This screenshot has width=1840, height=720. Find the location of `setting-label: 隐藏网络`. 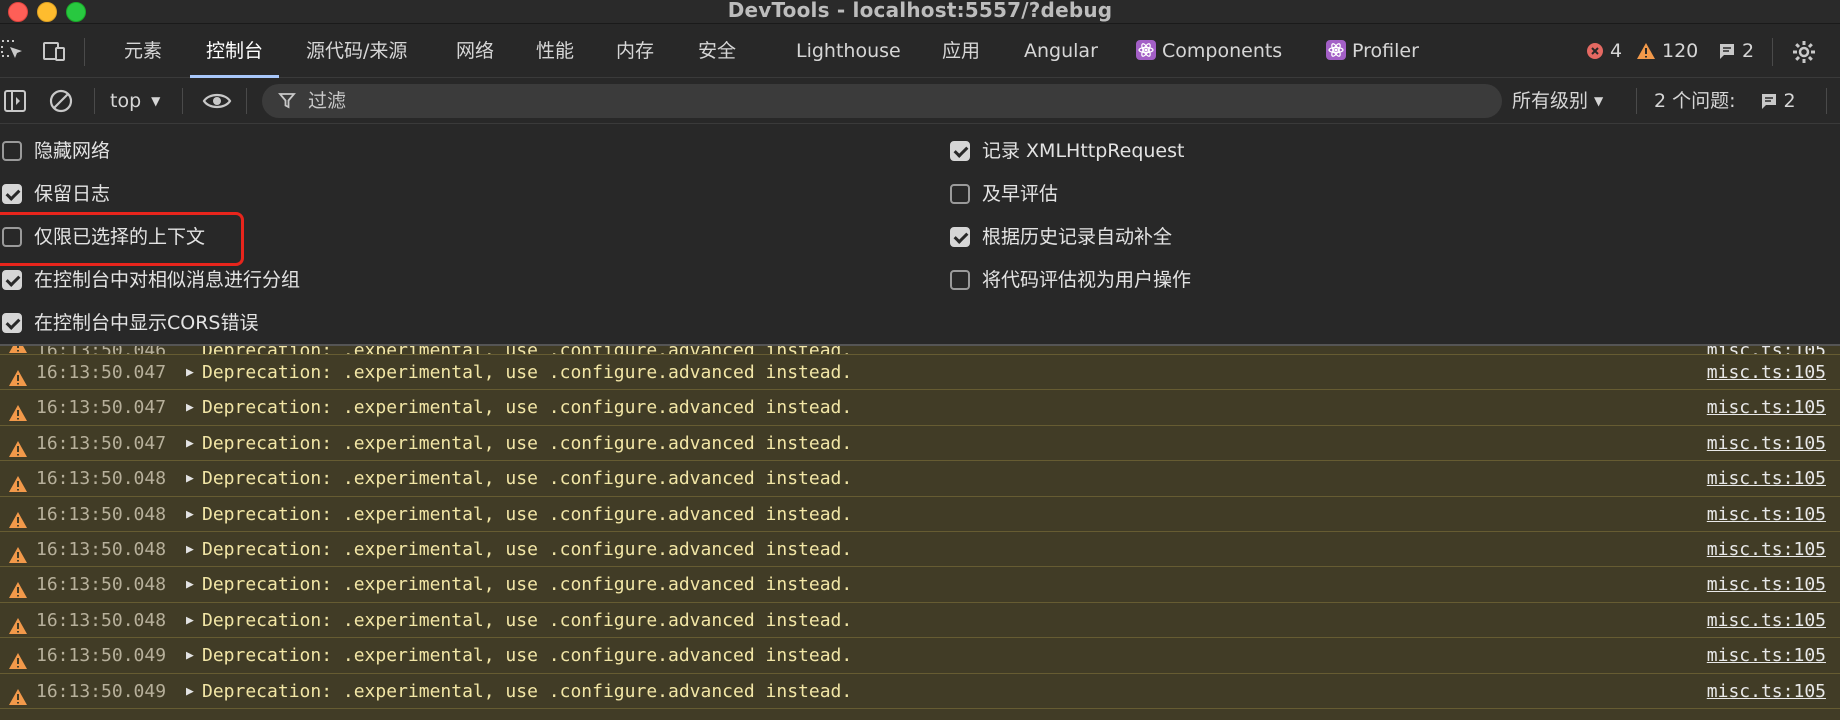

setting-label: 隐藏网络 is located at coordinates (72, 151).